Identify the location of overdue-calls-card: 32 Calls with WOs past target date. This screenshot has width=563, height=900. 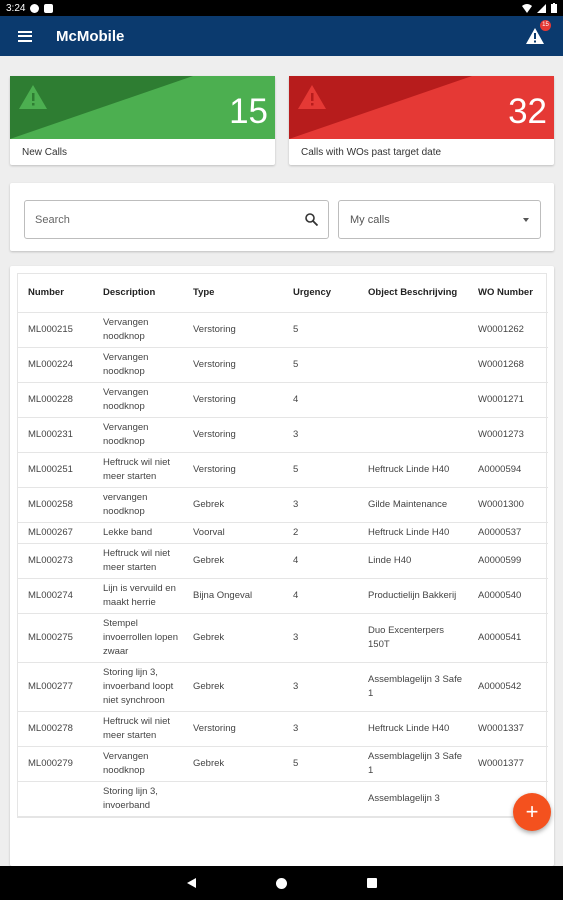
(421, 120).